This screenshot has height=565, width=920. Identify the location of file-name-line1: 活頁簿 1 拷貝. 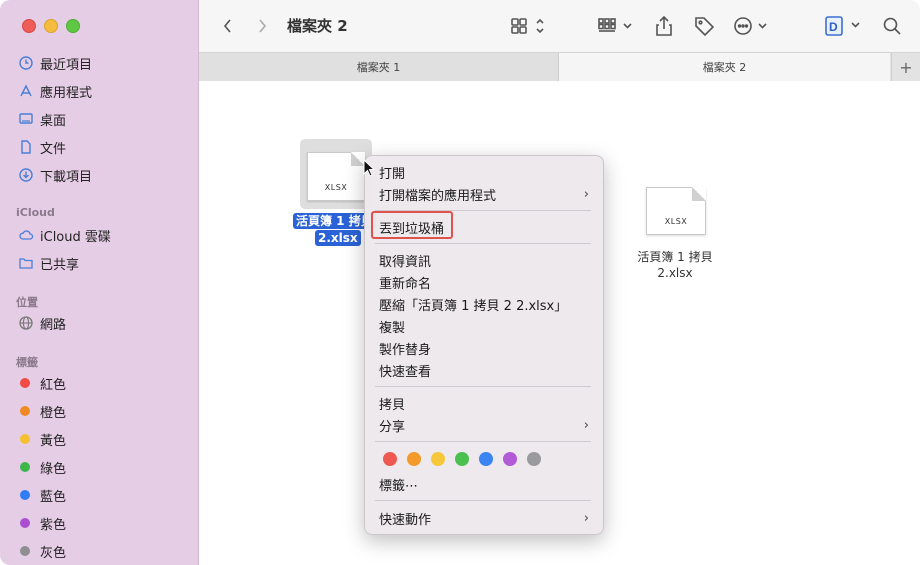
(675, 257).